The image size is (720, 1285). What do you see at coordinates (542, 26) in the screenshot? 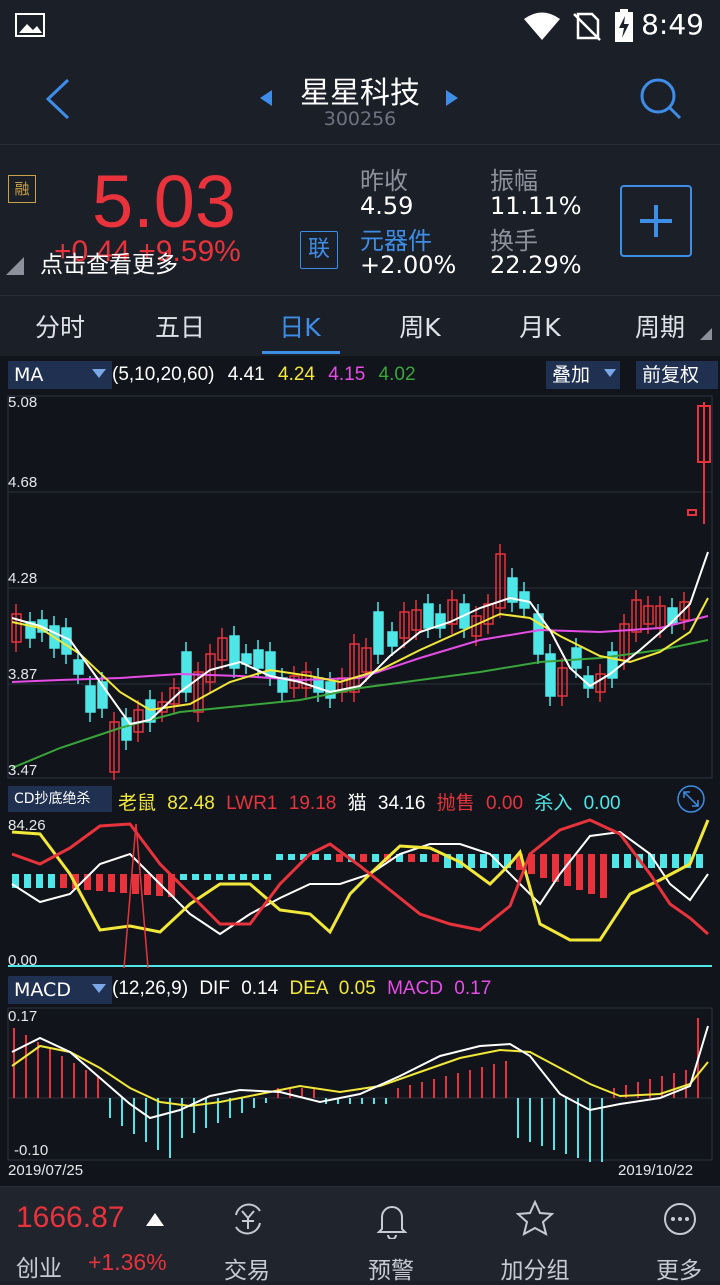
I see `wifi-icon` at bounding box center [542, 26].